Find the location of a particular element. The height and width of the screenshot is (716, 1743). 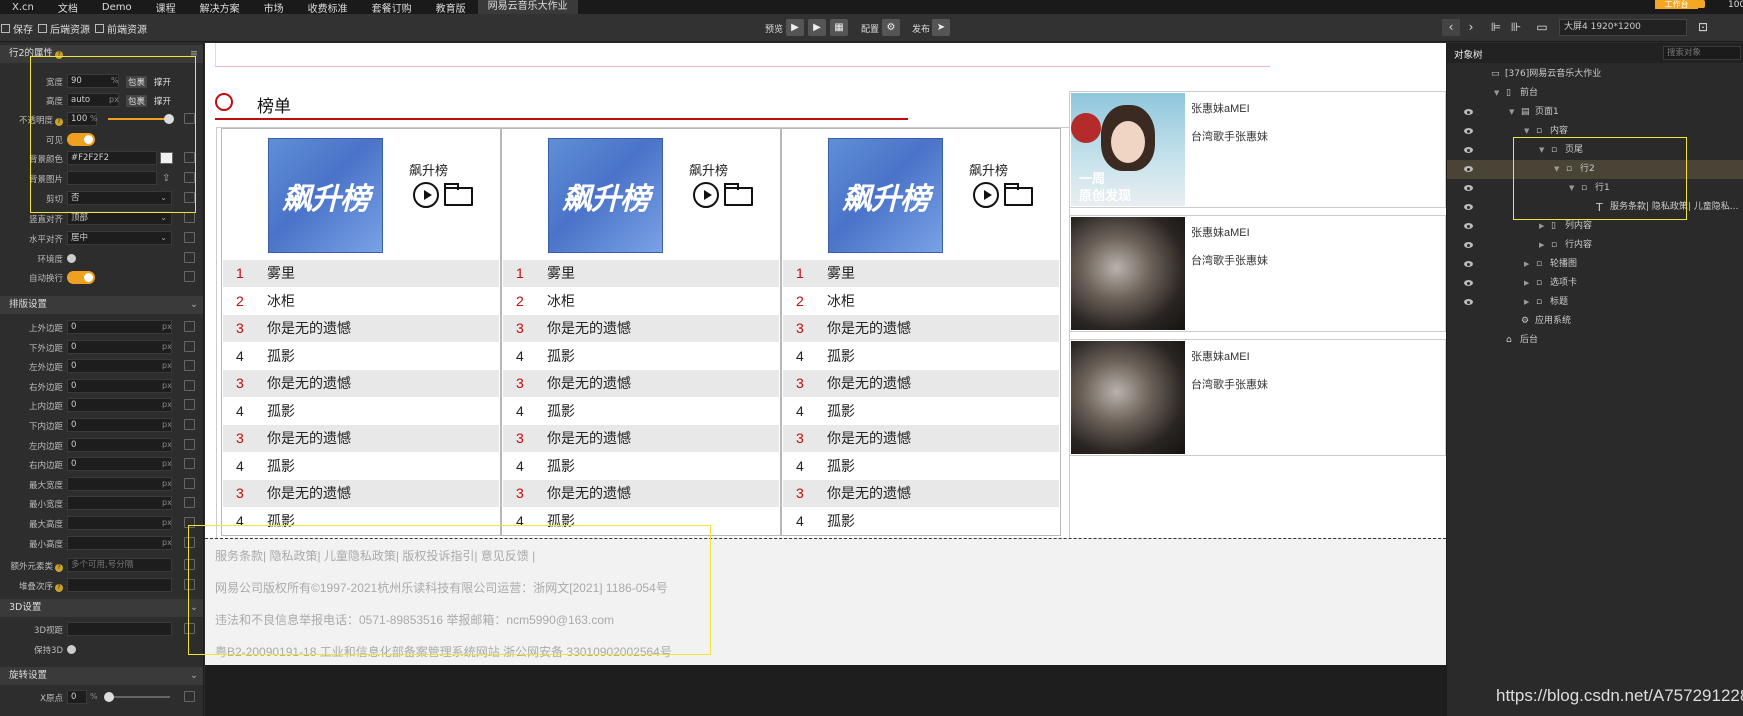

tree-node: ▶ ▫ 轮播图 is located at coordinates (1595, 264).